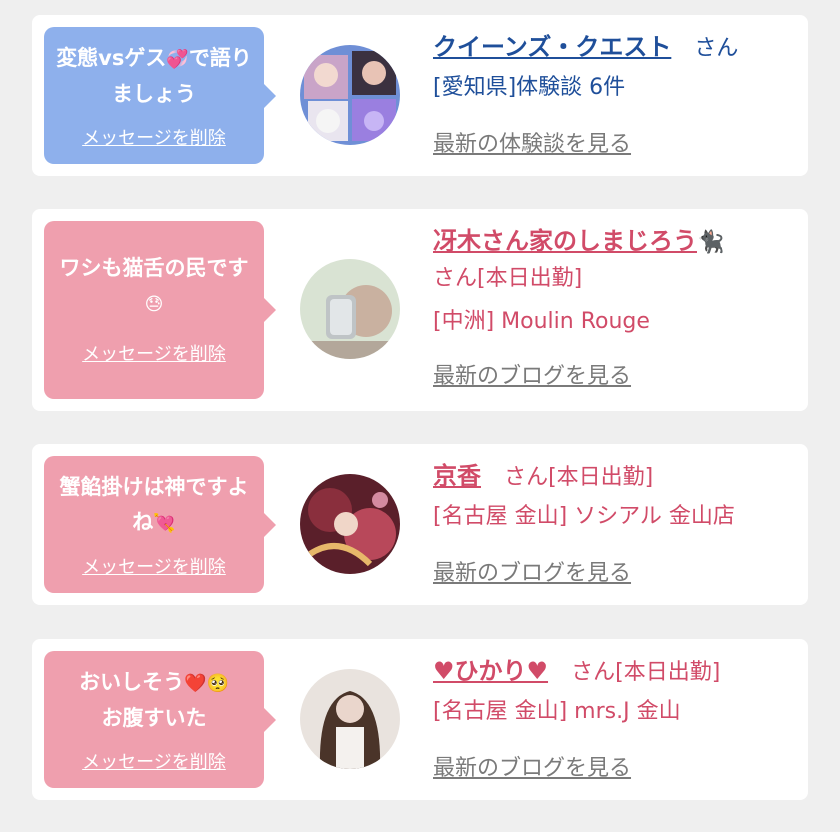 The width and height of the screenshot is (840, 832). Describe the element at coordinates (154, 304) in the screenshot. I see `sweat-emoji-icon: 😓` at that location.